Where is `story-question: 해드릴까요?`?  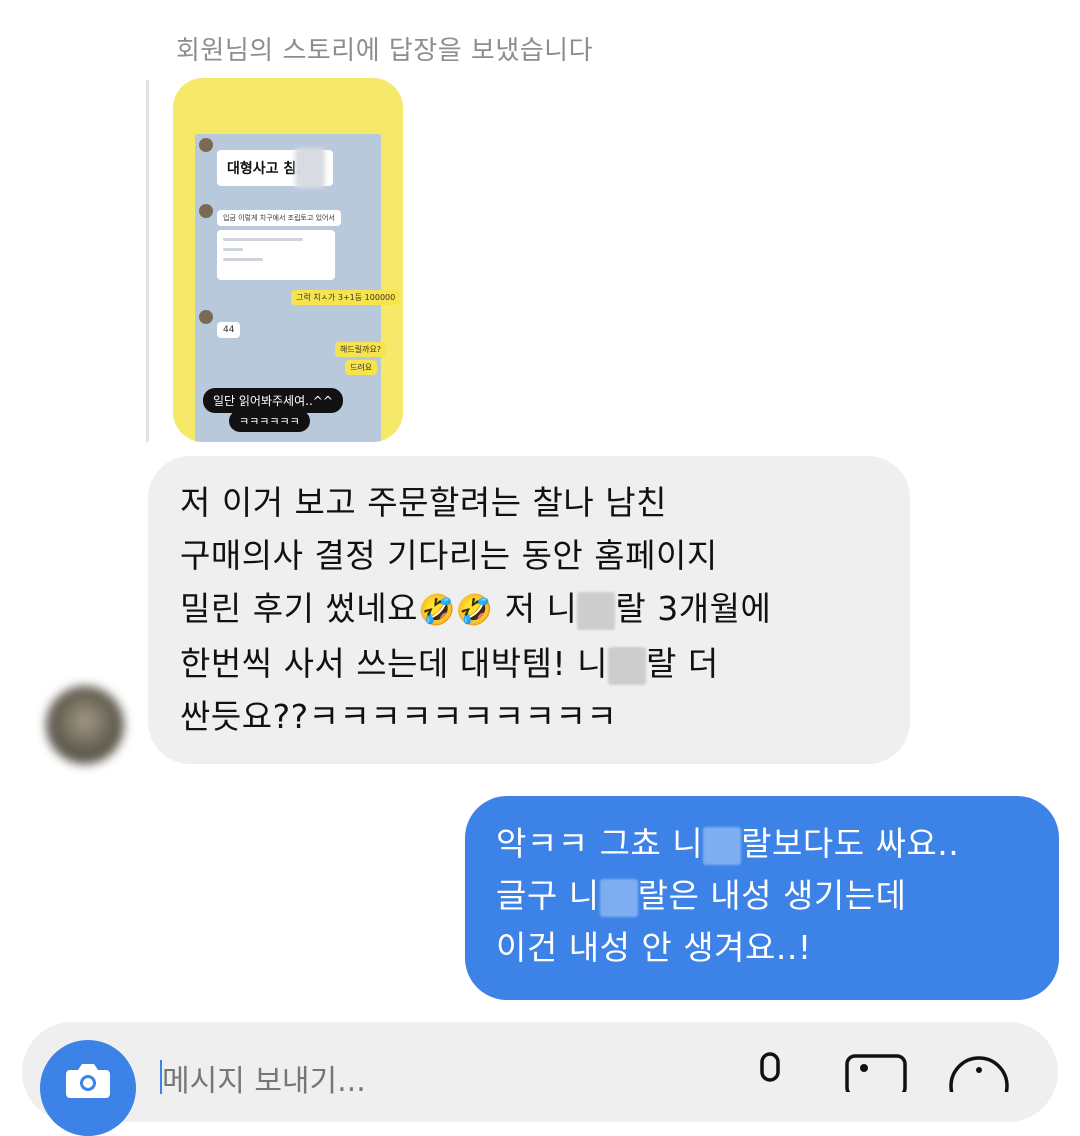 story-question: 해드릴까요? is located at coordinates (361, 349).